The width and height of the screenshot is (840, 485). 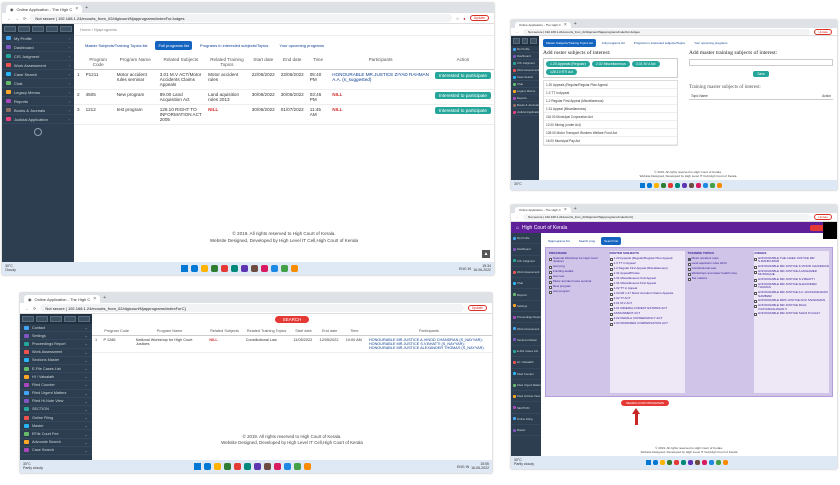 What do you see at coordinates (791, 266) in the screenshot?
I see `option-judge: HONOURABLE MR.JUSTICE K.VINOD CHANDRAN` at bounding box center [791, 266].